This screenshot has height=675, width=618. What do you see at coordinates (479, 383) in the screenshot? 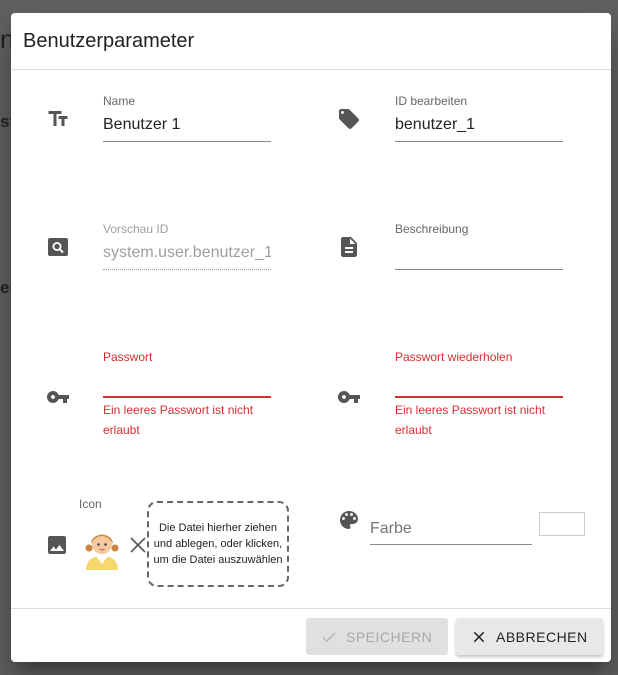
I see `password-repeat-input` at bounding box center [479, 383].